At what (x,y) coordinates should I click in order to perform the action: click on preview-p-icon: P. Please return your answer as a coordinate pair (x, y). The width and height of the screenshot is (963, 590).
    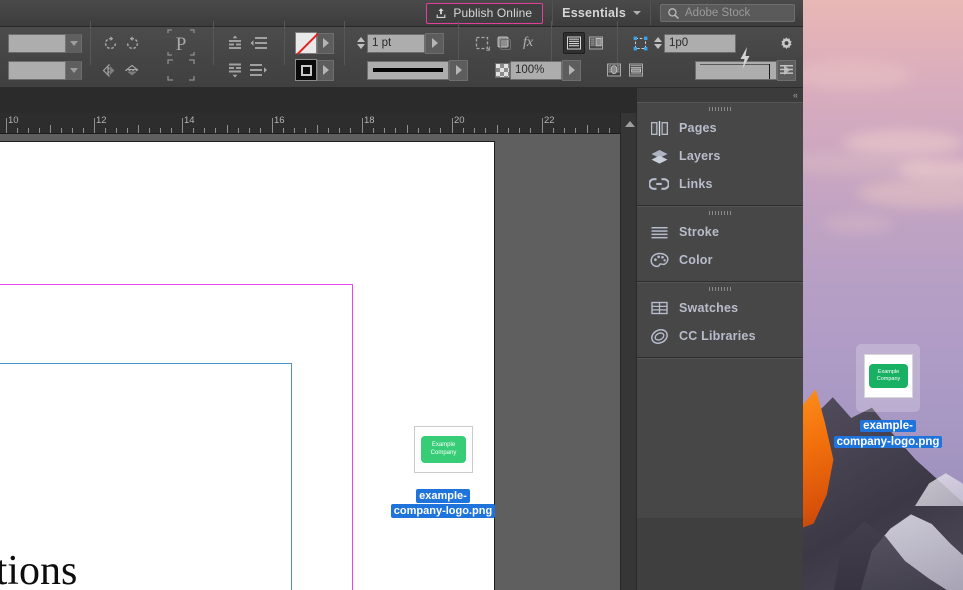
    Looking at the image, I should click on (181, 42).